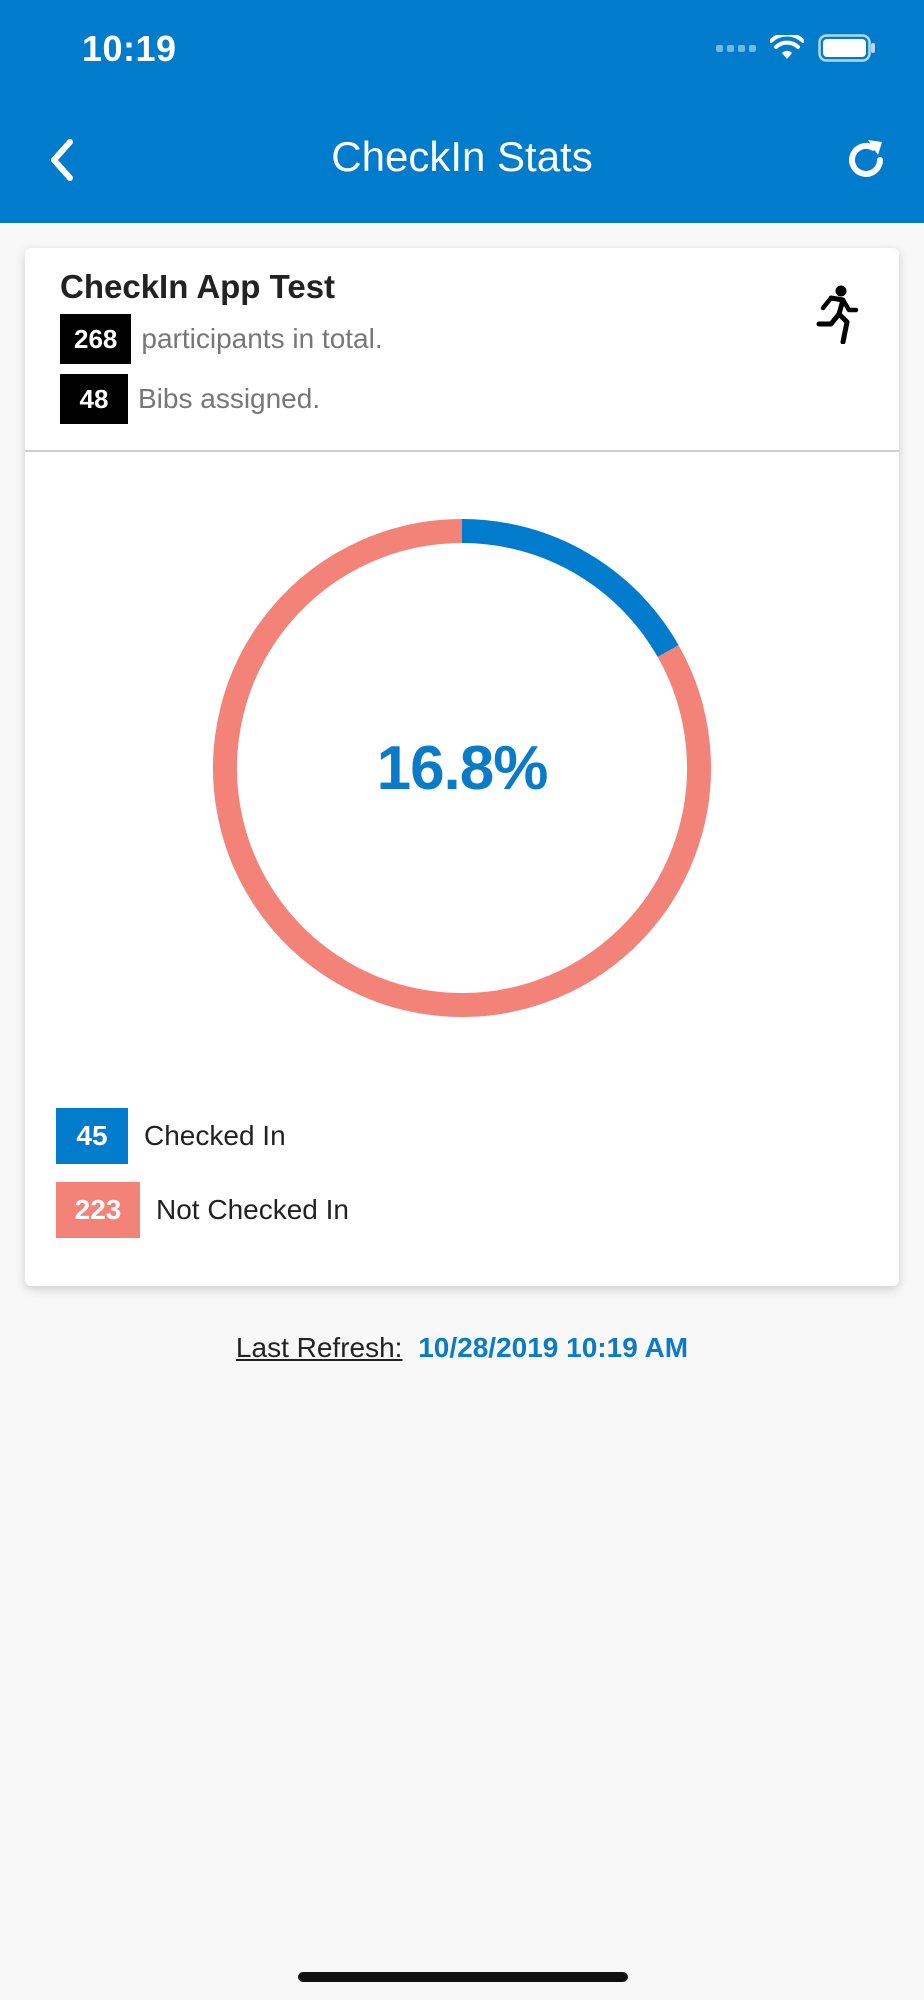 The image size is (924, 2000). I want to click on bibs-count-badge: 48, so click(94, 399).